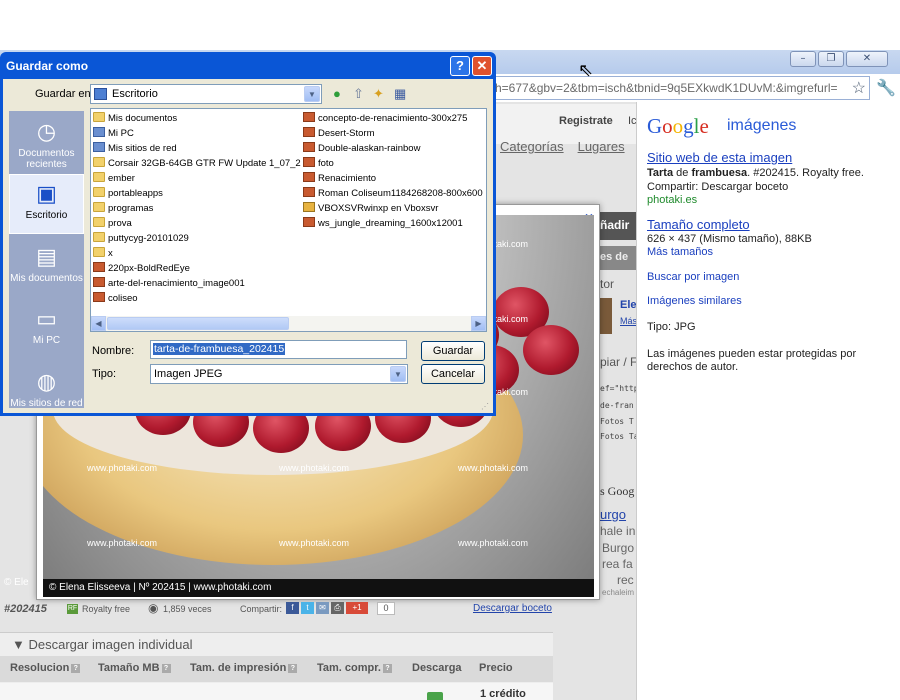 The image size is (900, 700). I want to click on twitter-icon: t, so click(307, 608).